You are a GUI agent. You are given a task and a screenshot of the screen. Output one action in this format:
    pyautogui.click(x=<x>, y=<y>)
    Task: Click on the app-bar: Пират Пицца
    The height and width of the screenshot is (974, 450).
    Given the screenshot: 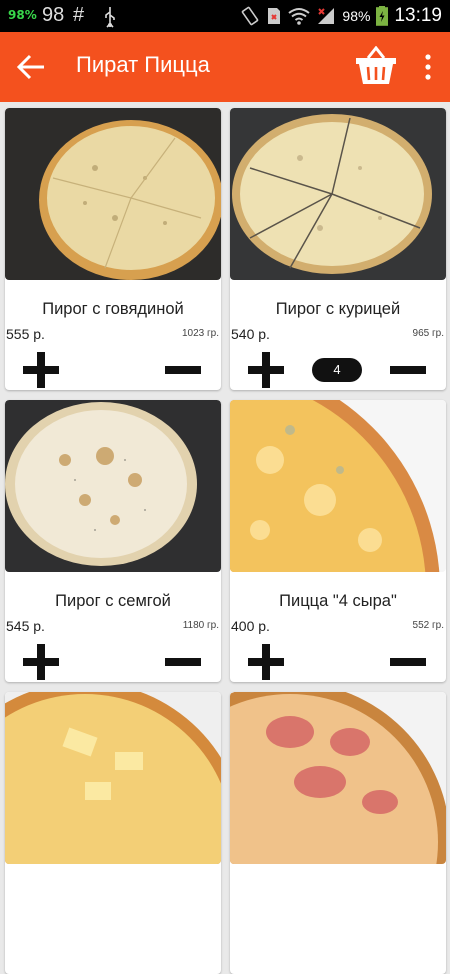 What is the action you would take?
    pyautogui.click(x=225, y=67)
    